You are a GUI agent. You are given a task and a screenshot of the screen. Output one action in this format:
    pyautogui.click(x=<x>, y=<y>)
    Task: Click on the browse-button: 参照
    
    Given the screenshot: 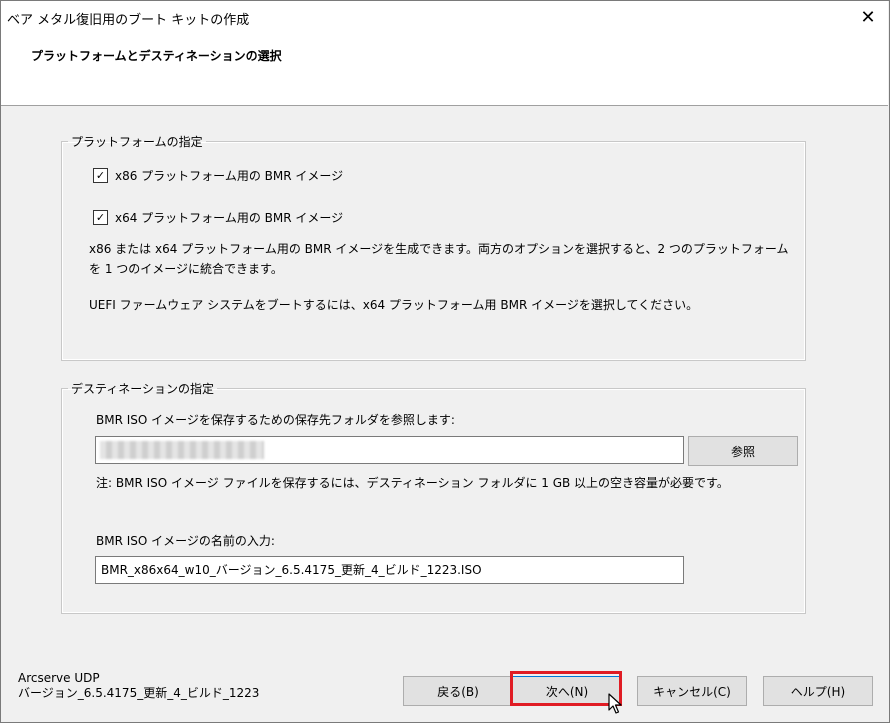 What is the action you would take?
    pyautogui.click(x=743, y=451)
    